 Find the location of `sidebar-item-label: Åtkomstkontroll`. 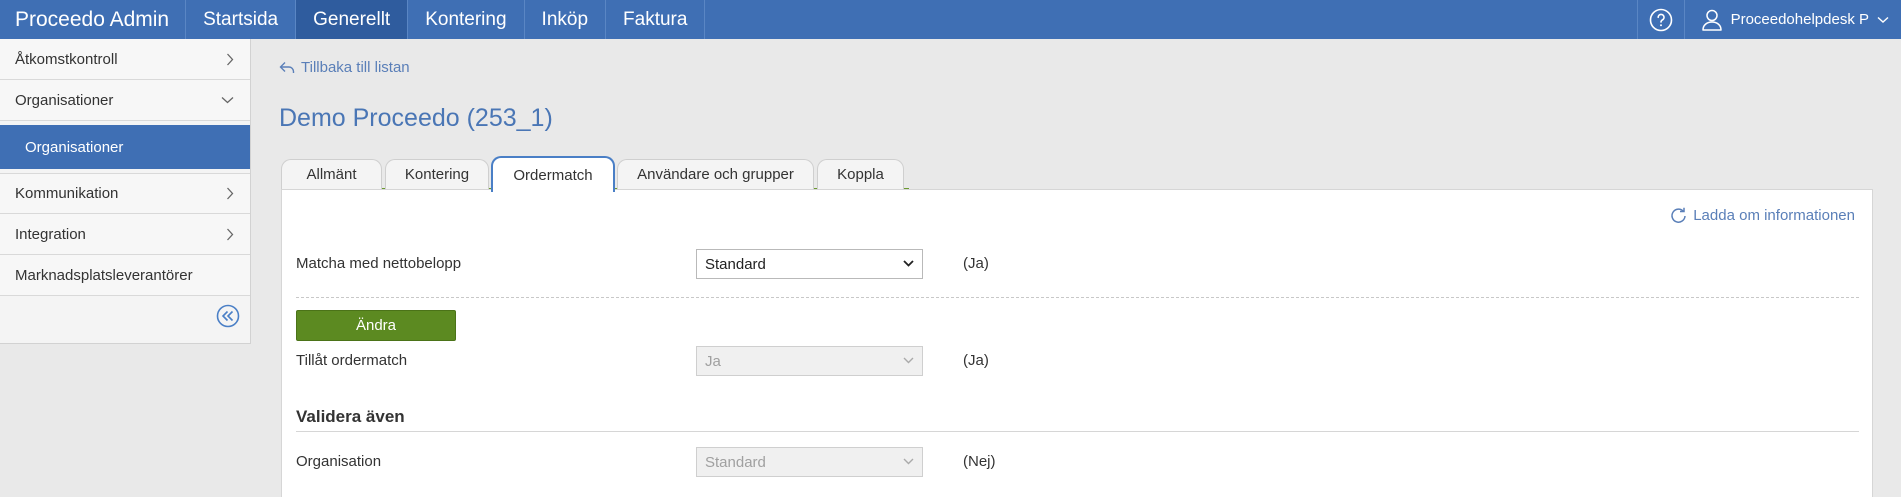

sidebar-item-label: Åtkomstkontroll is located at coordinates (66, 59).